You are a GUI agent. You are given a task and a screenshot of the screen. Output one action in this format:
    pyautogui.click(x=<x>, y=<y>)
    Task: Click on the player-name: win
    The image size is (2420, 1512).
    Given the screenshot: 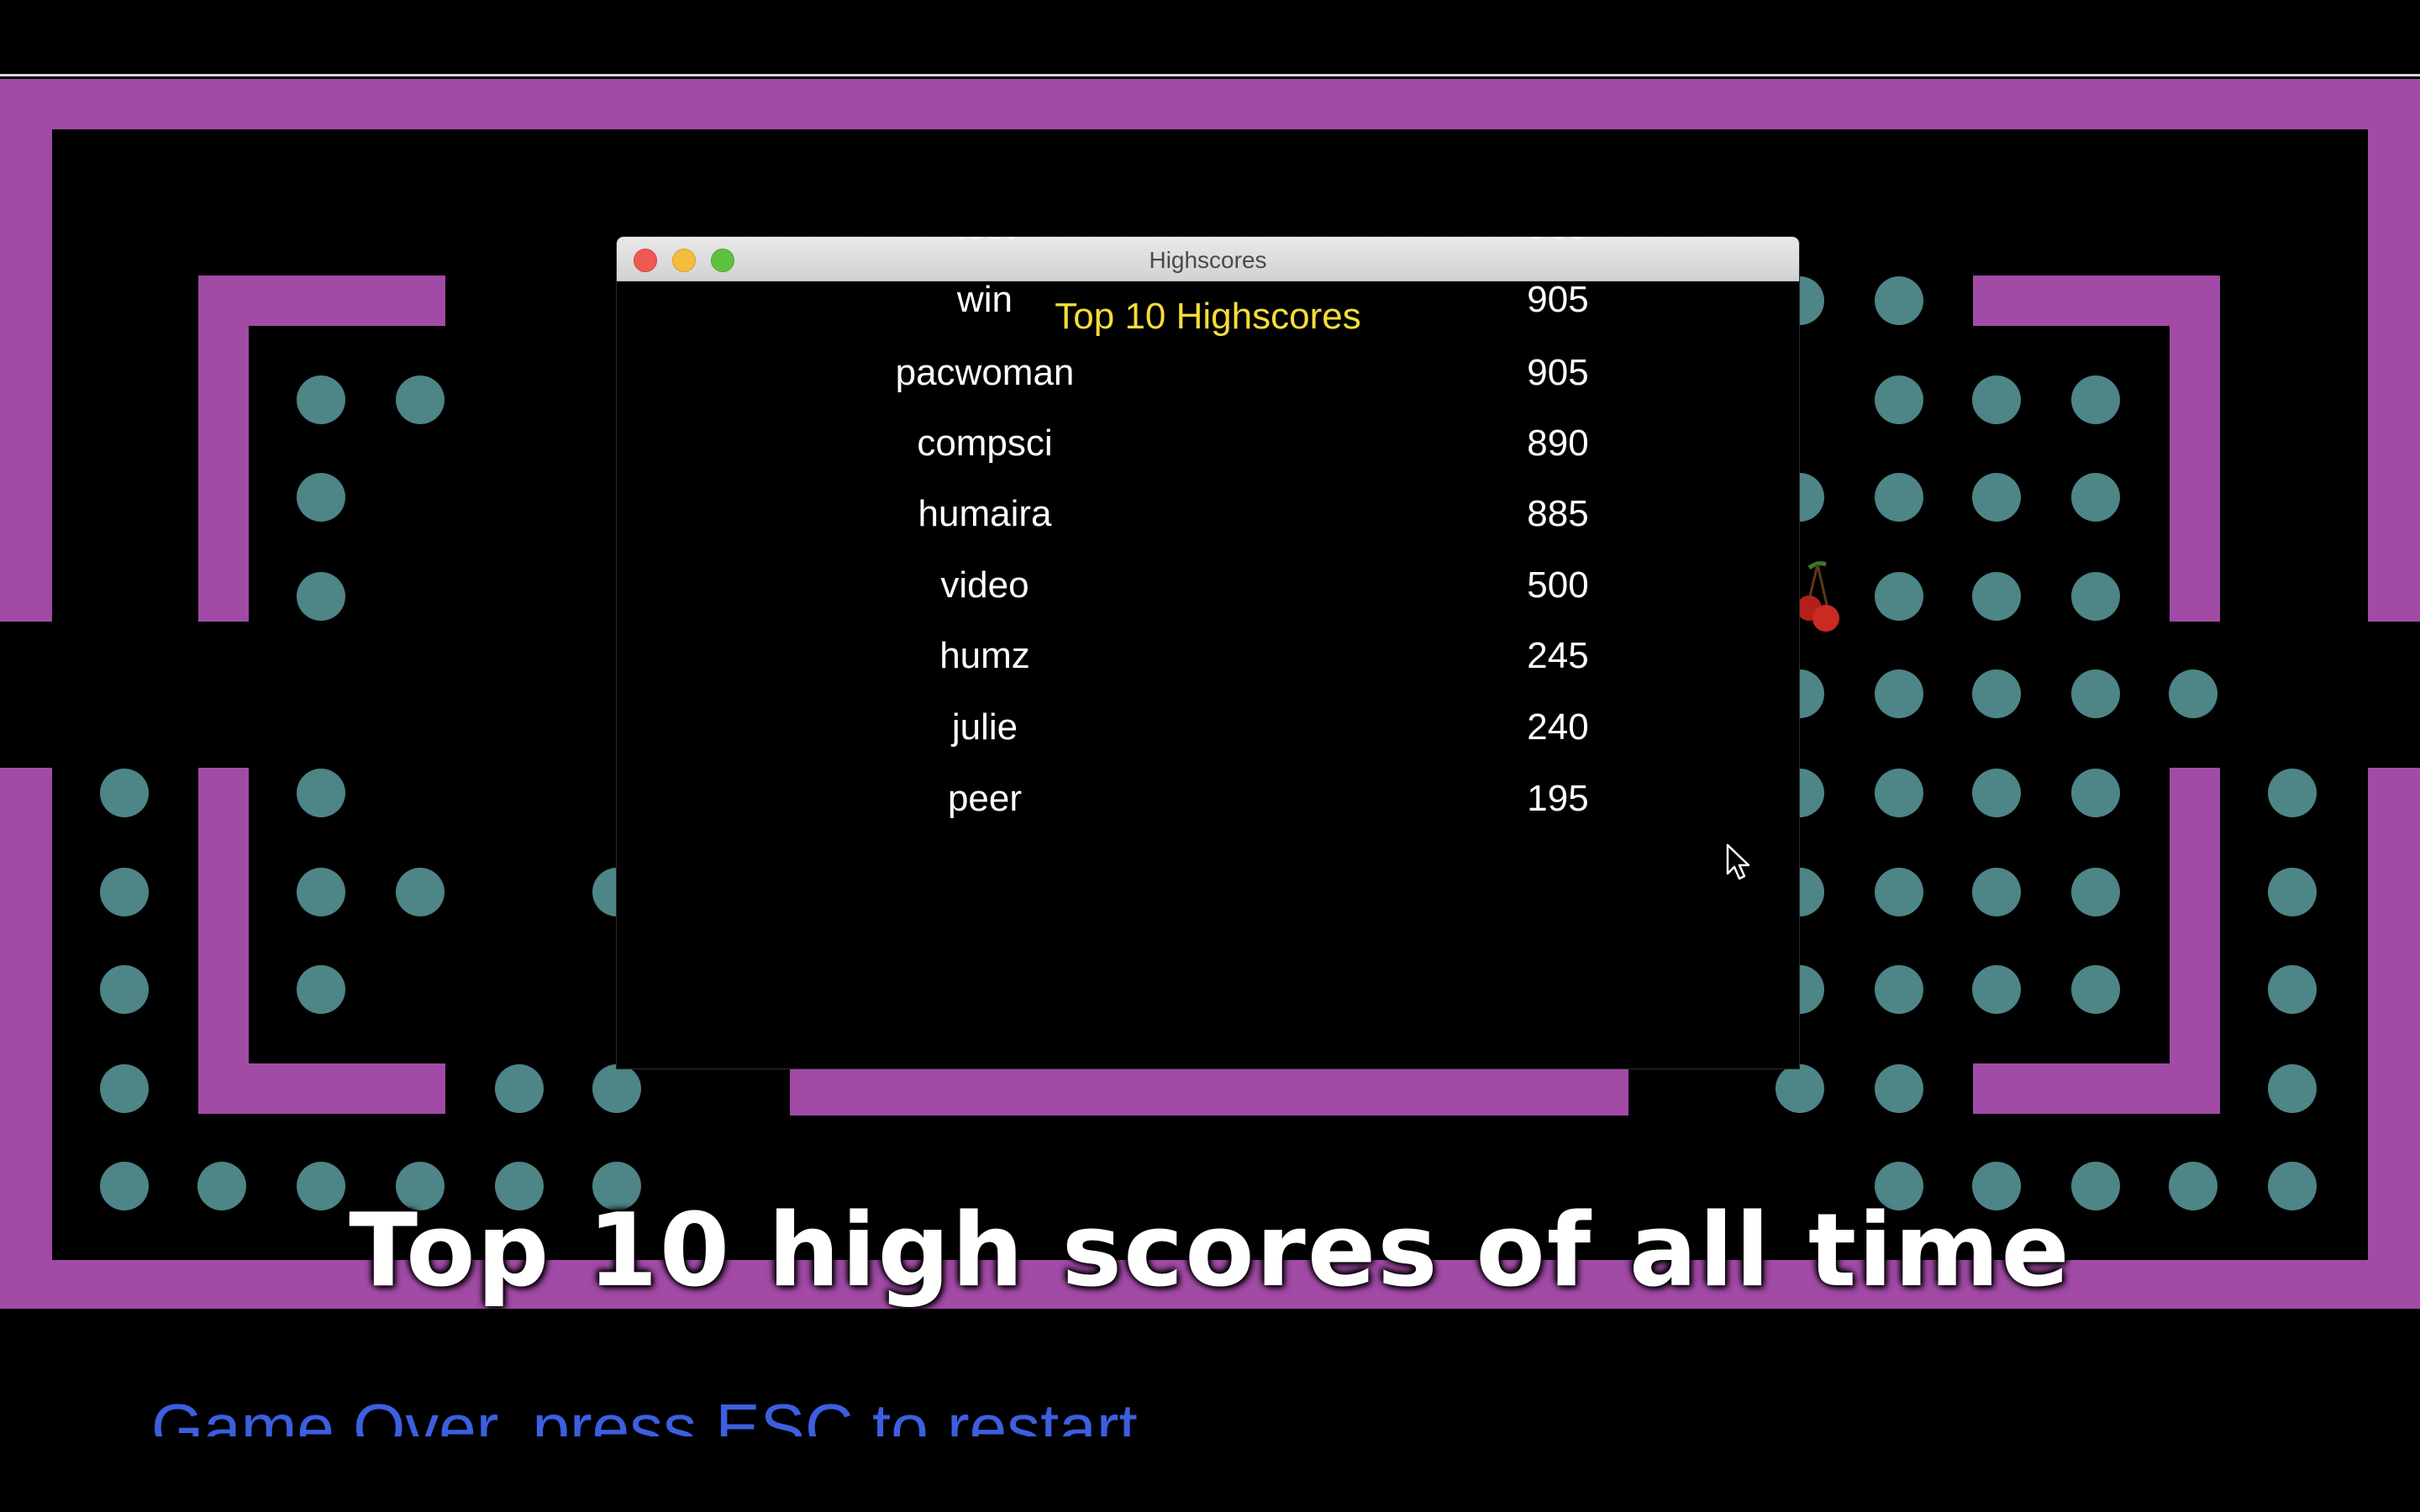 What is the action you would take?
    pyautogui.click(x=985, y=299)
    